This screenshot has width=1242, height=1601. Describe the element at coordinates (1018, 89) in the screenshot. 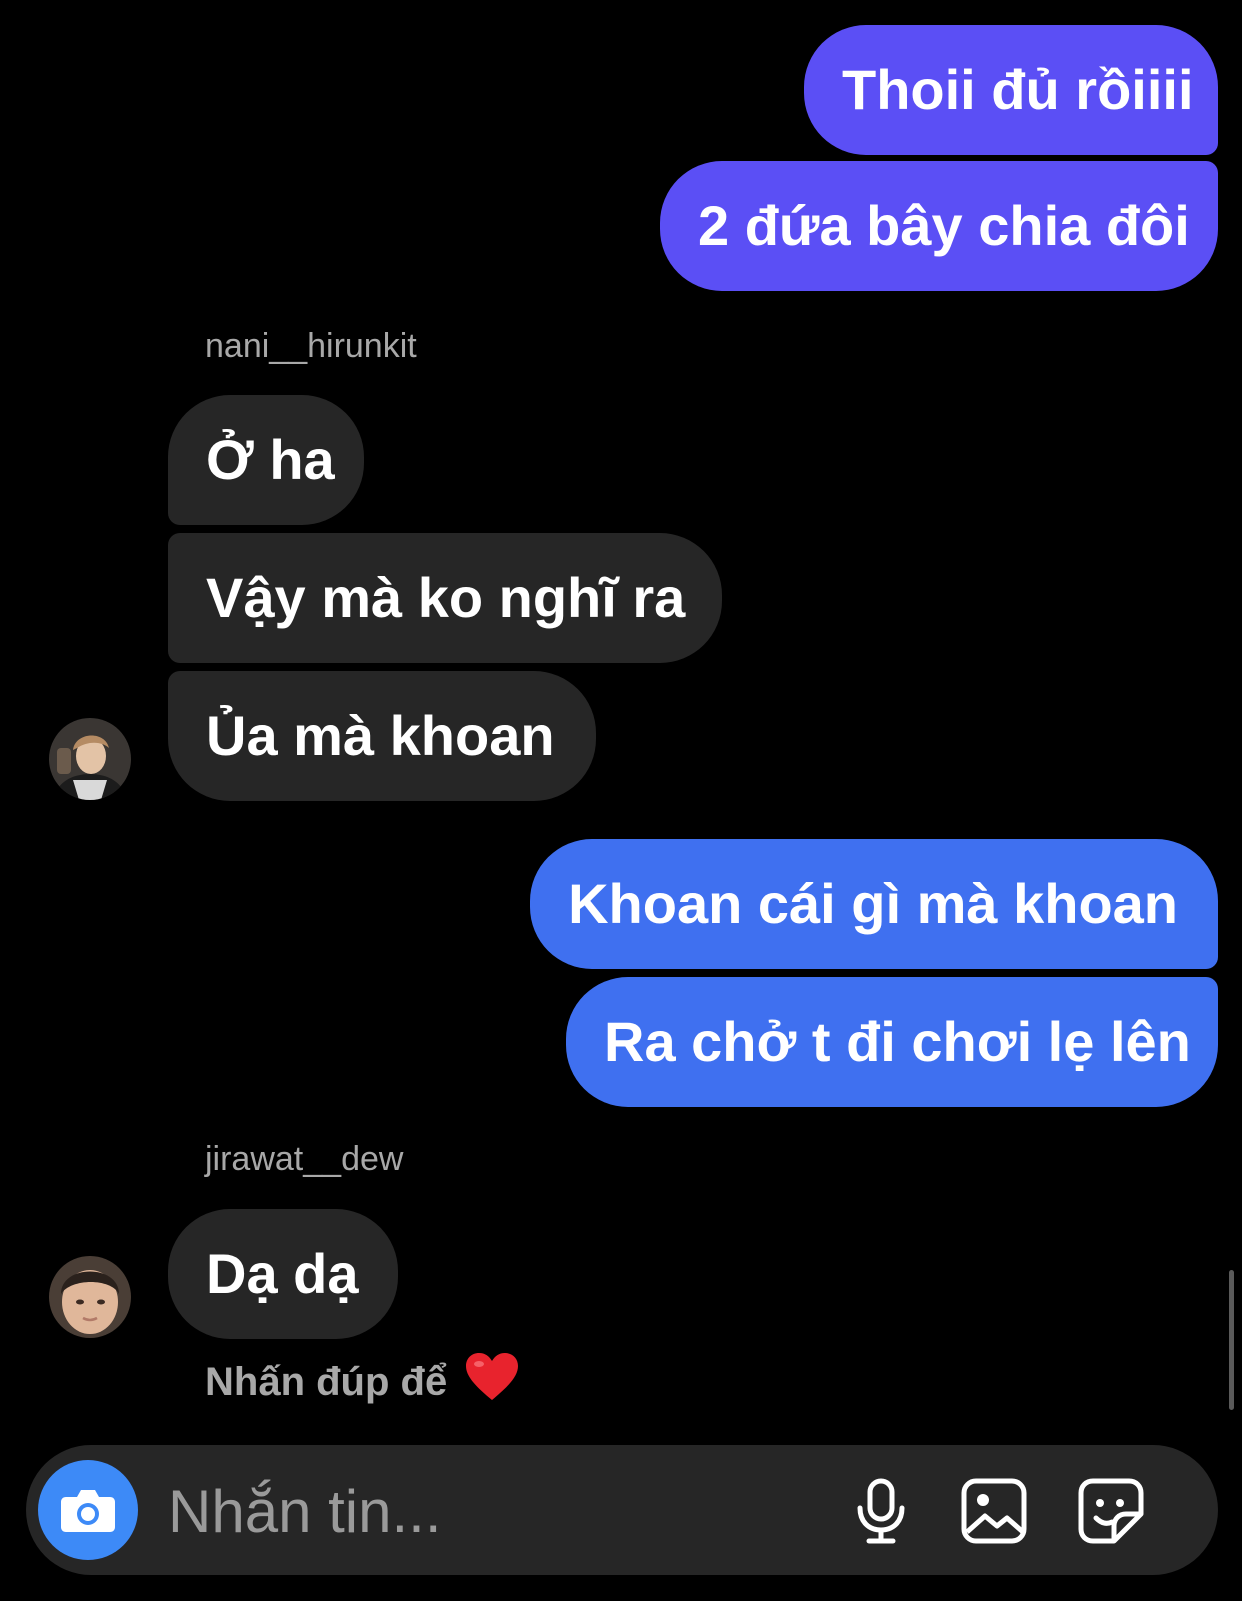

I see `message-text: Thoii đủ rồiiii` at that location.